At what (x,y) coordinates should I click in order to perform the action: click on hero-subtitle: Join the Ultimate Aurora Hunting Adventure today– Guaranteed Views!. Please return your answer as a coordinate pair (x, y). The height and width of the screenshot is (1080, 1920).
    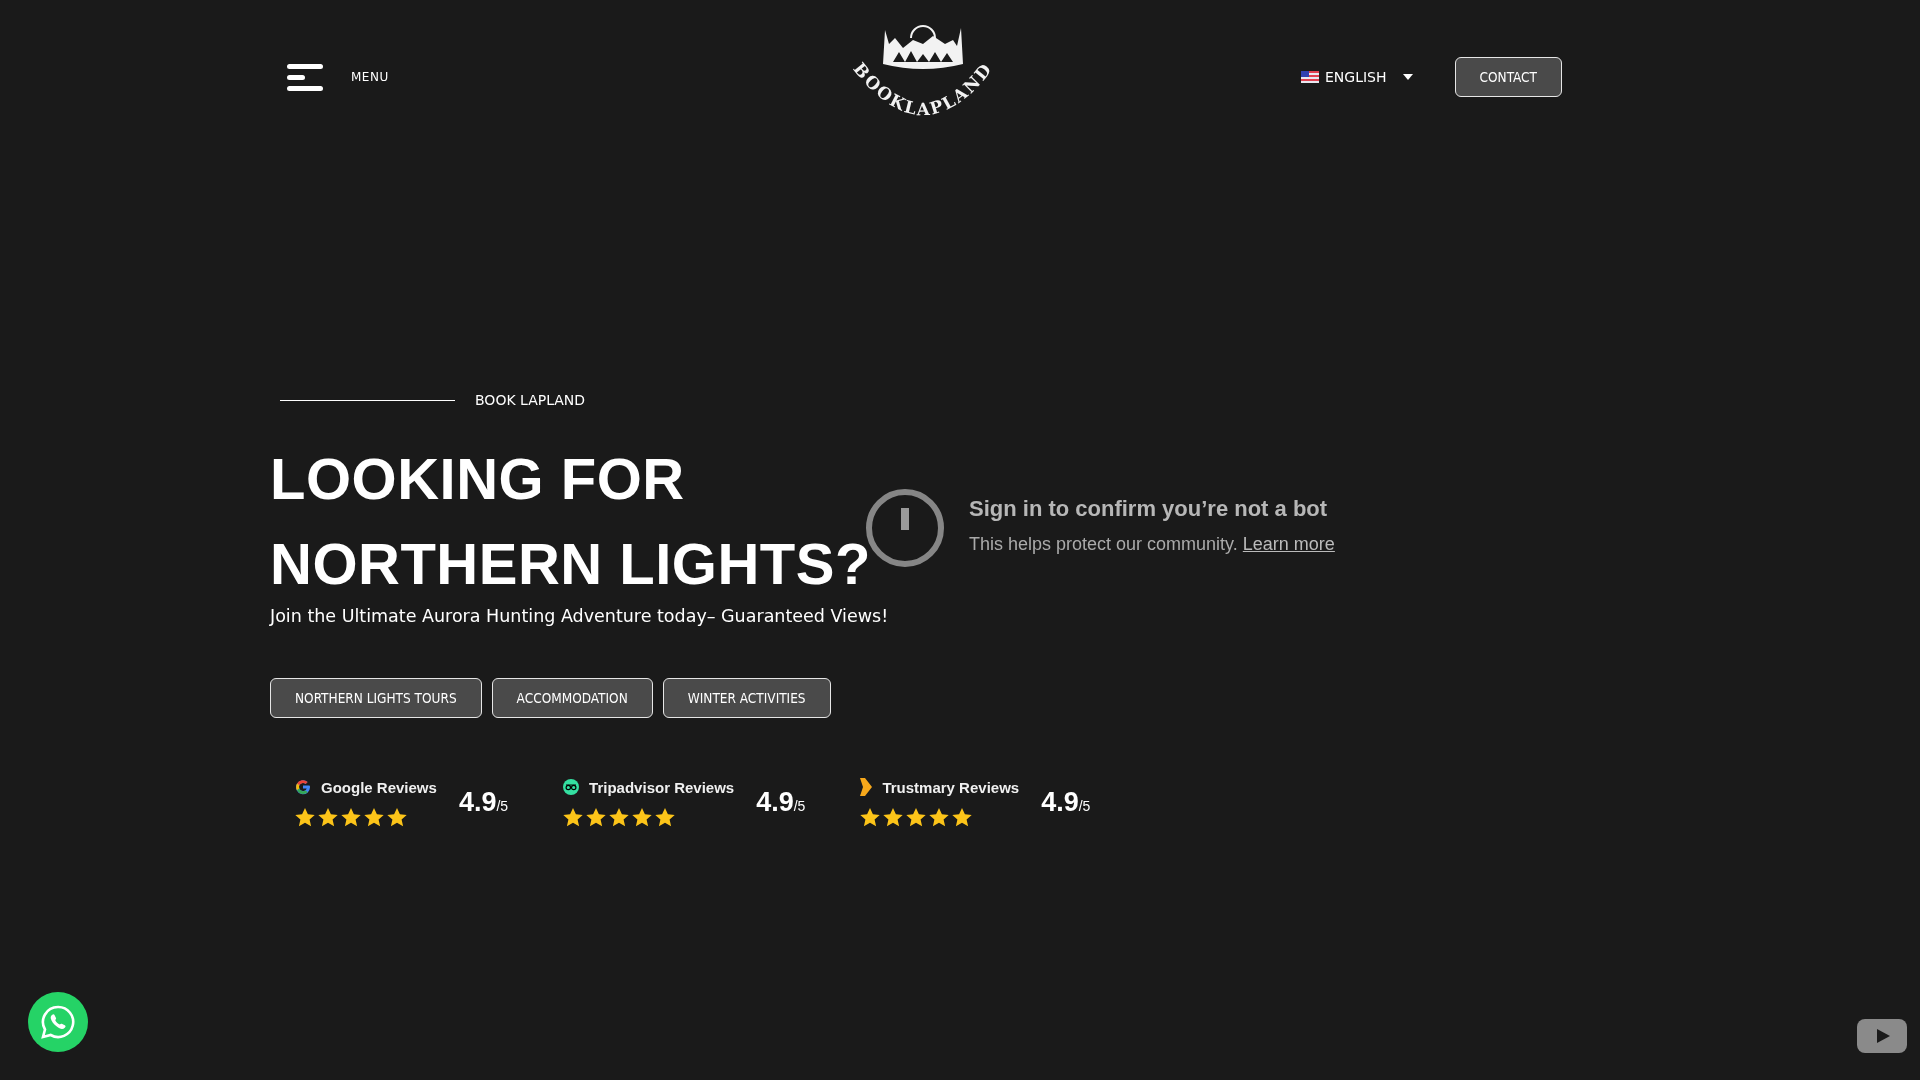
    Looking at the image, I should click on (579, 616).